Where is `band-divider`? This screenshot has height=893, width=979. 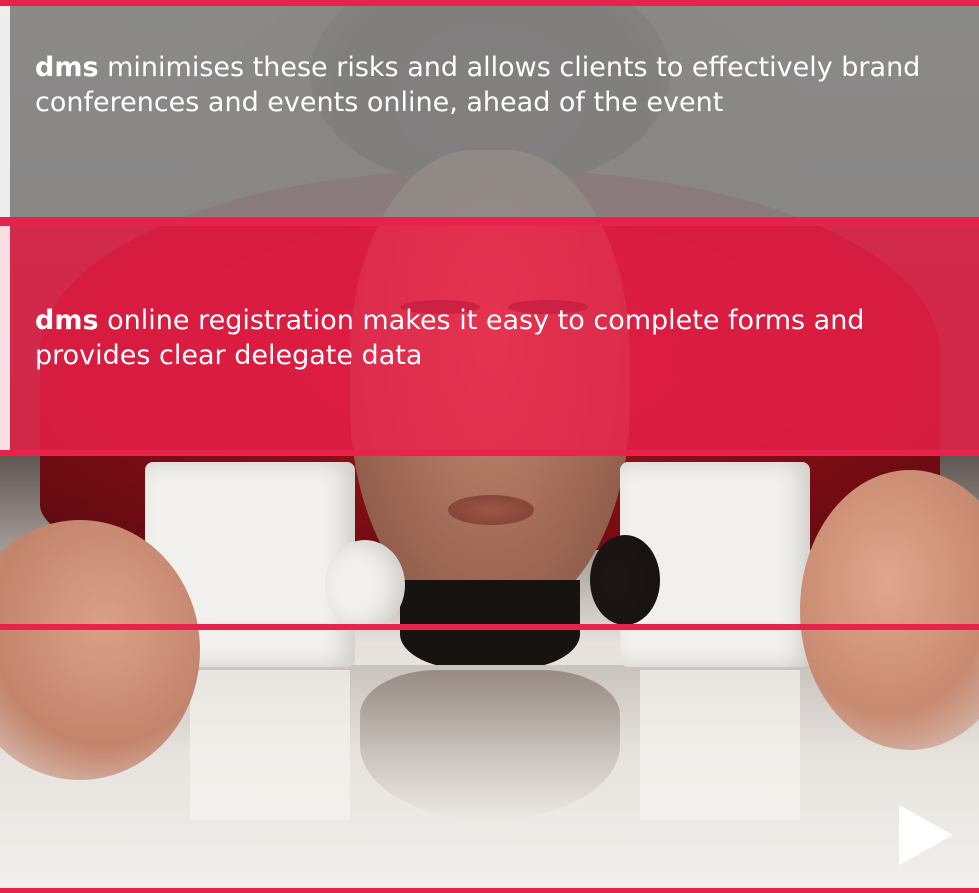 band-divider is located at coordinates (489, 221).